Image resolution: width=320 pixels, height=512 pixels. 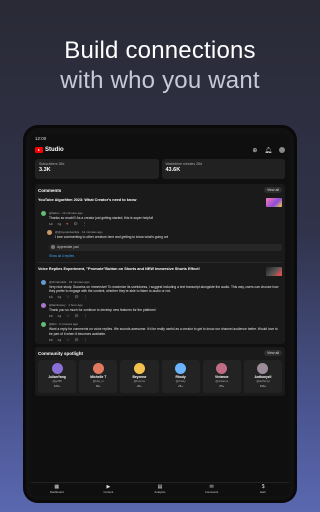 What do you see at coordinates (67, 232) in the screenshot?
I see `reply-author: @@syoutubeclips` at bounding box center [67, 232].